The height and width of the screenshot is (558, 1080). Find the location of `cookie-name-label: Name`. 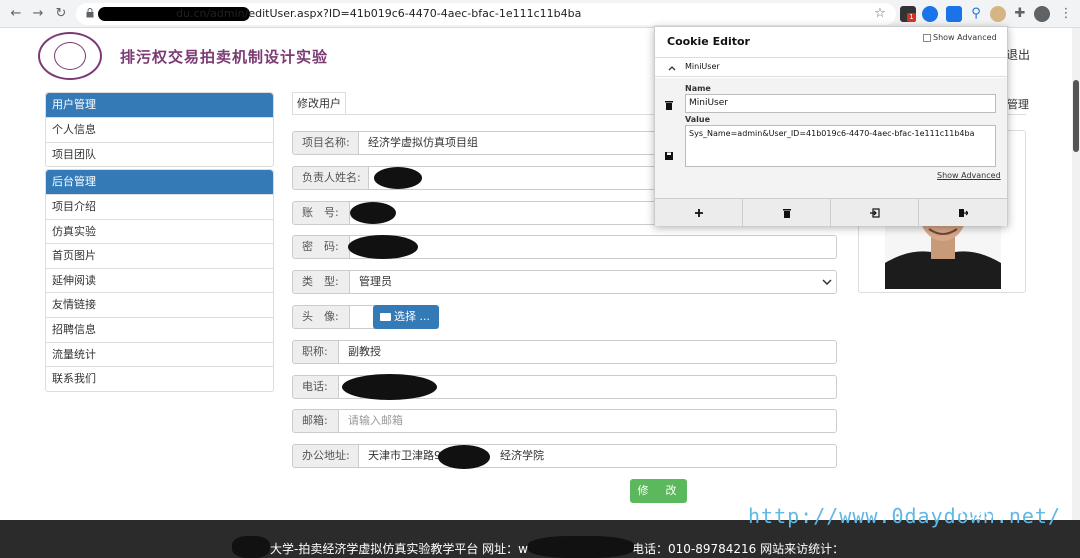

cookie-name-label: Name is located at coordinates (698, 88).